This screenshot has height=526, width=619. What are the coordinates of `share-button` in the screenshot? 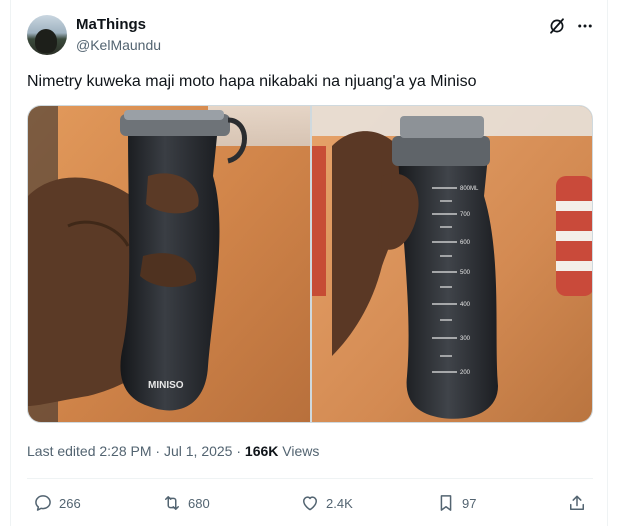 It's located at (580, 503).